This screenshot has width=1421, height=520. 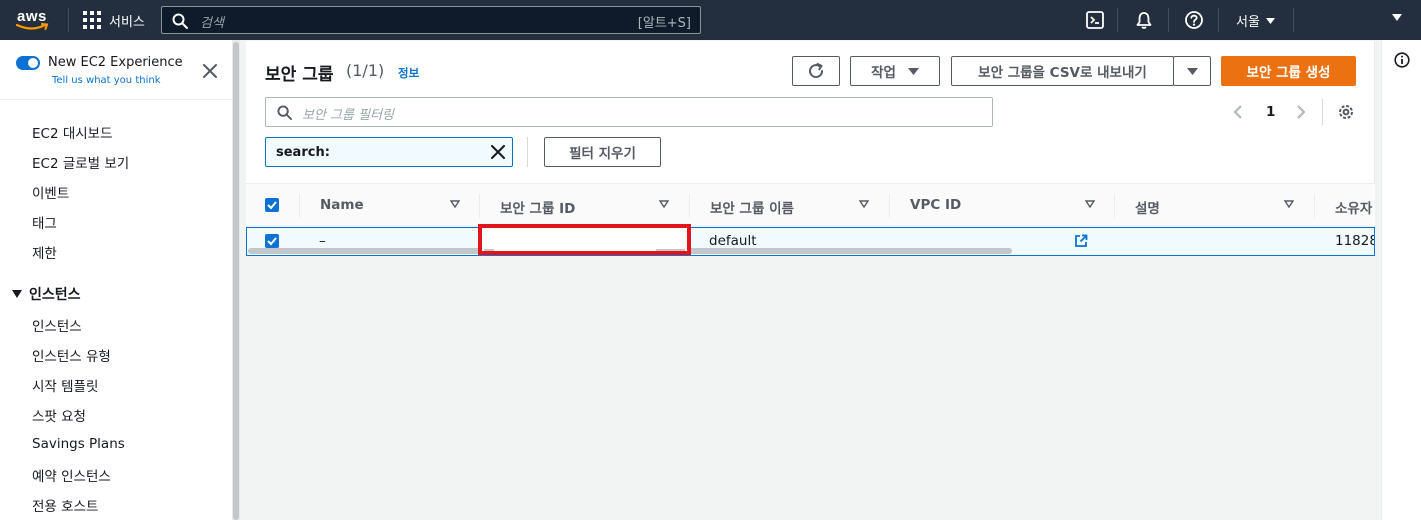 What do you see at coordinates (342, 205) in the screenshot?
I see `column-header-name: Name` at bounding box center [342, 205].